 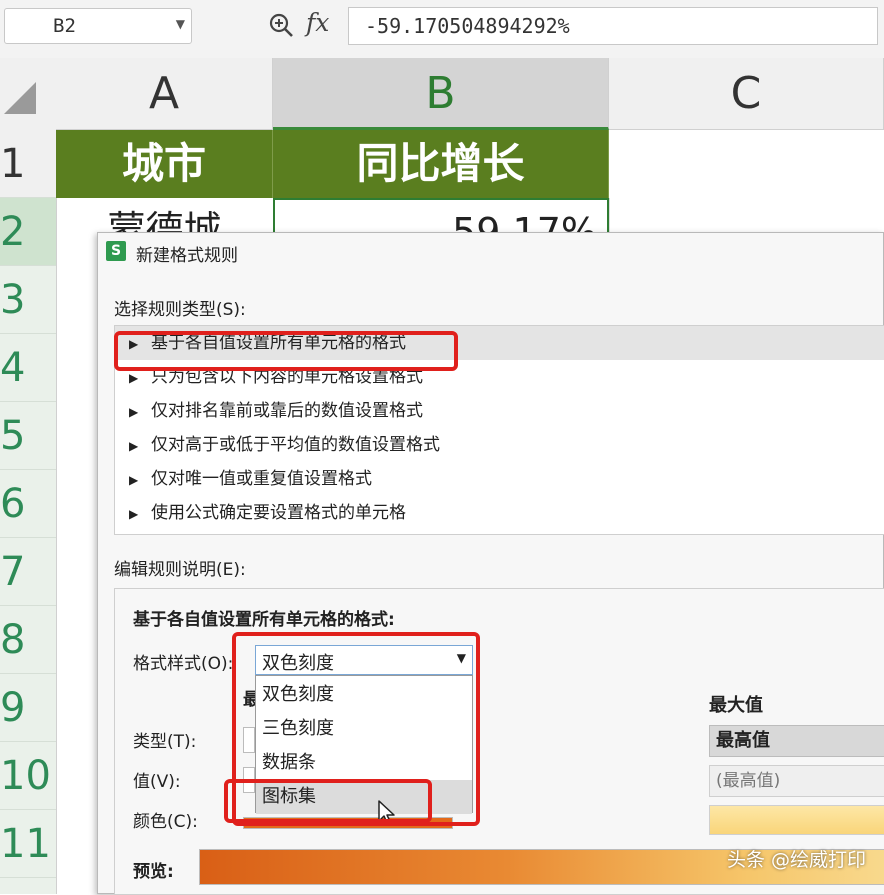 I want to click on select-all-corner, so click(x=28, y=94).